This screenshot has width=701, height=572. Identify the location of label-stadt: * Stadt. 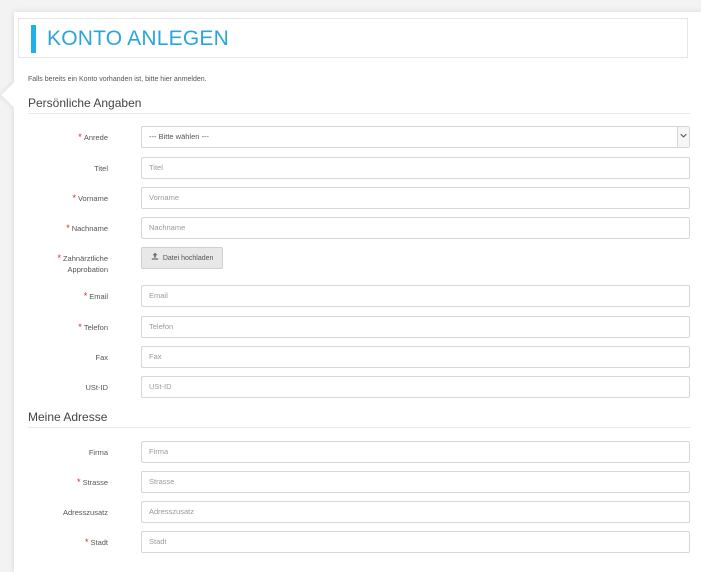
(96, 542).